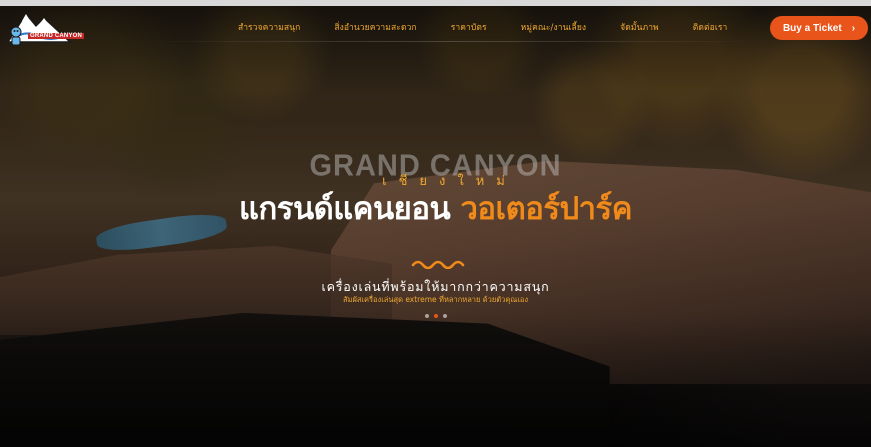 This screenshot has width=871, height=447. I want to click on nav-divider, so click(450, 41).